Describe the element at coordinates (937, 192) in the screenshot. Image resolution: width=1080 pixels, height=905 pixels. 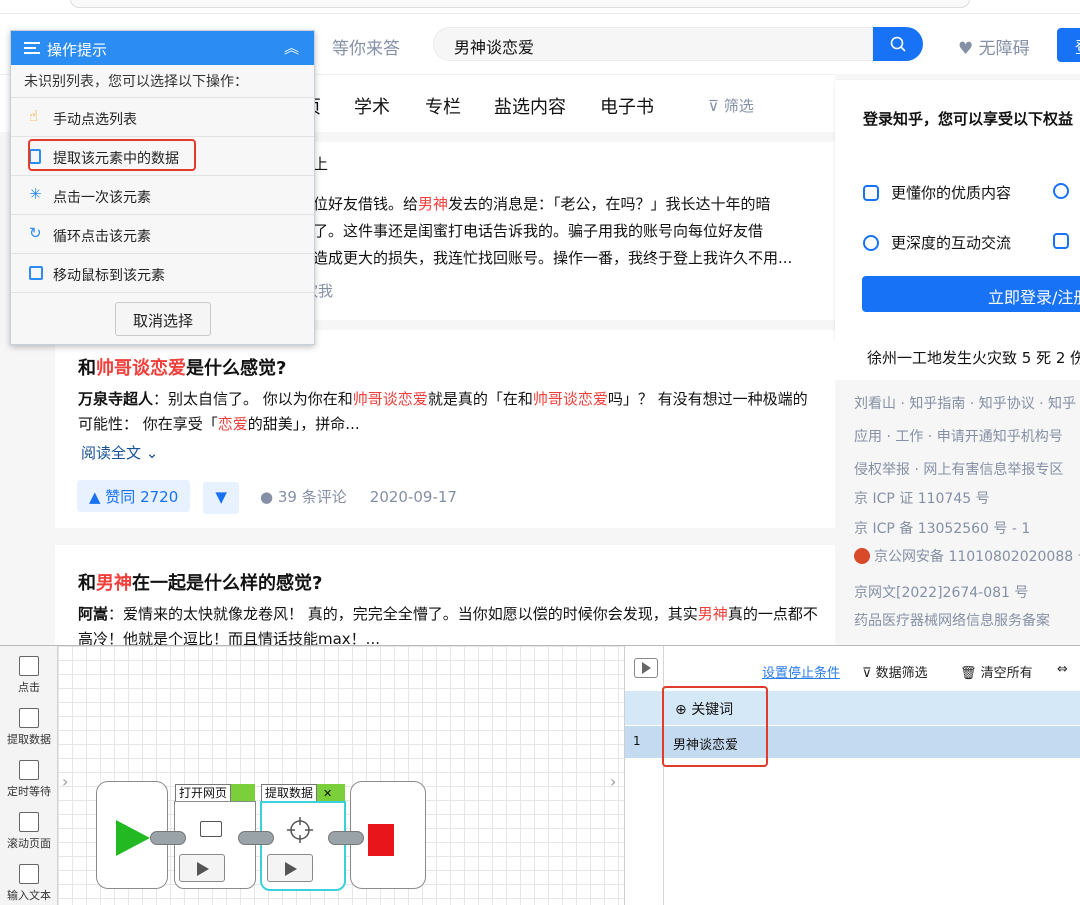
I see `benefit-content: 更懂你的优质内容` at that location.